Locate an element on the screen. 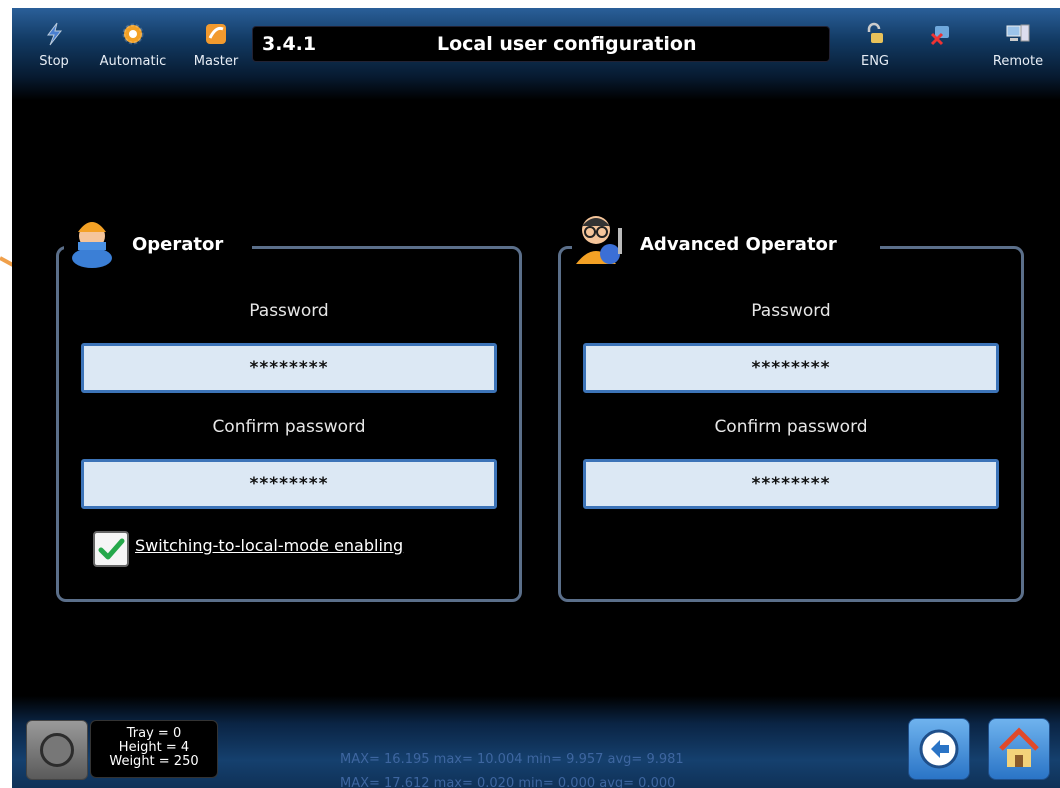 This screenshot has height=788, width=1060. operator-password-field: ******** is located at coordinates (289, 368).